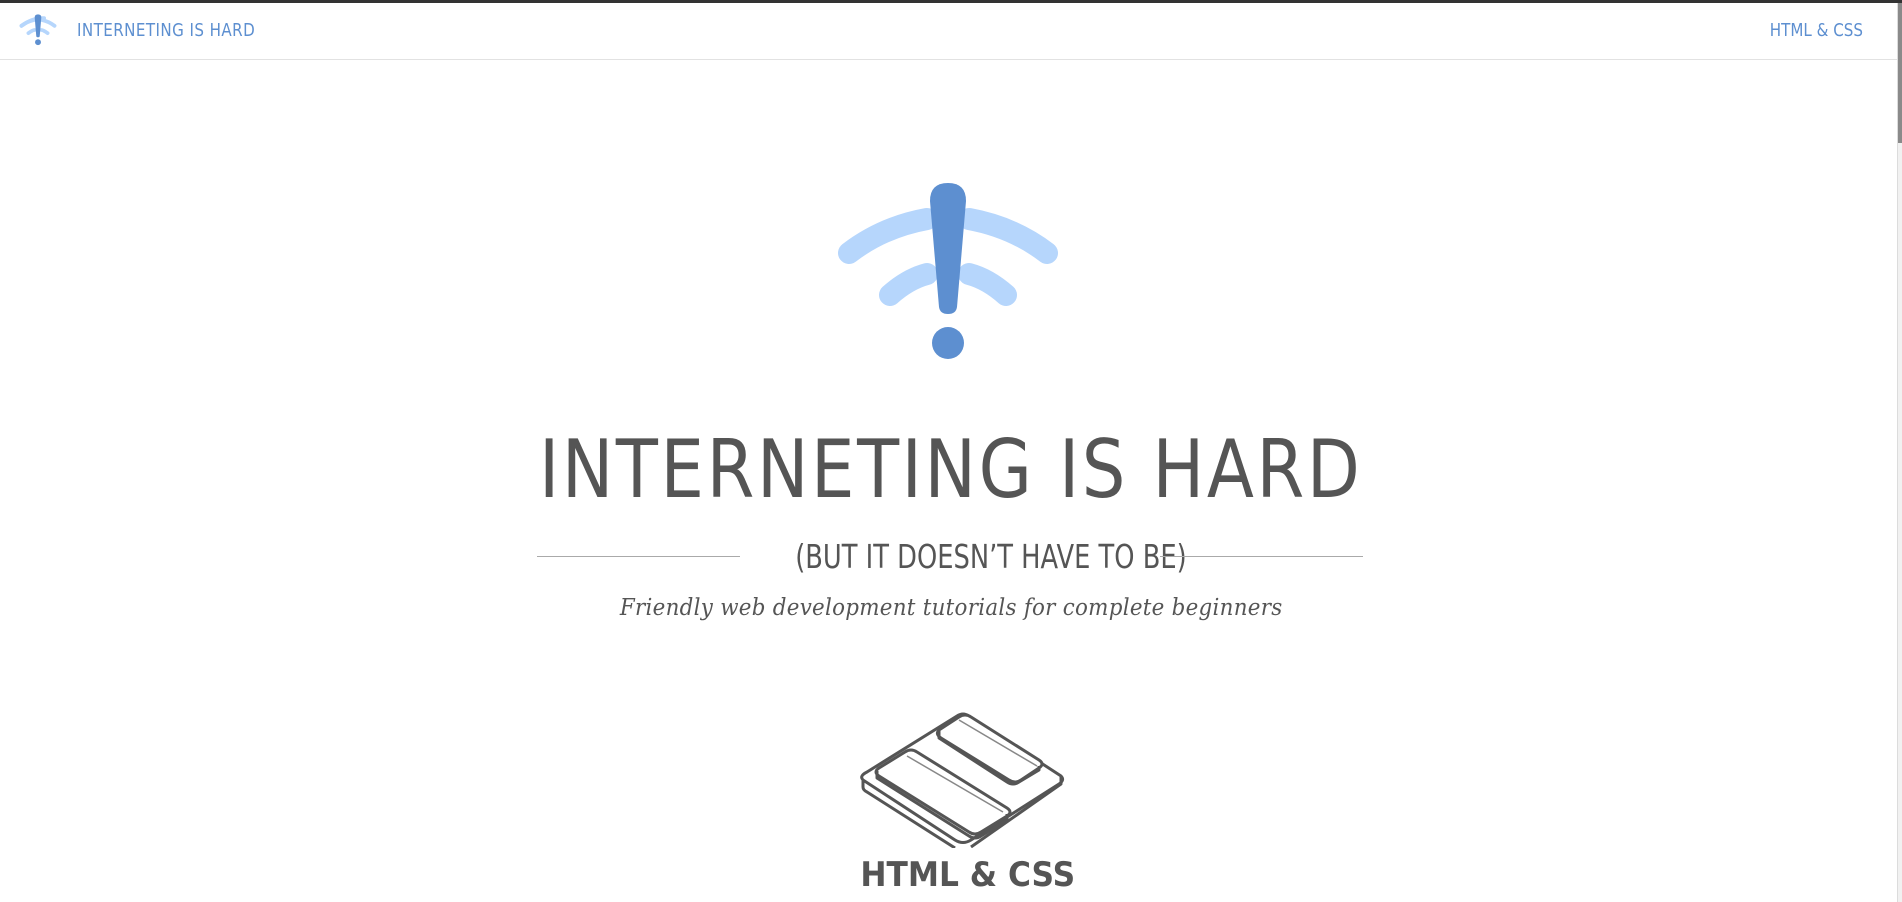 This screenshot has height=902, width=1902. I want to click on course-card-html-css: HTML & CSS, so click(963, 801).